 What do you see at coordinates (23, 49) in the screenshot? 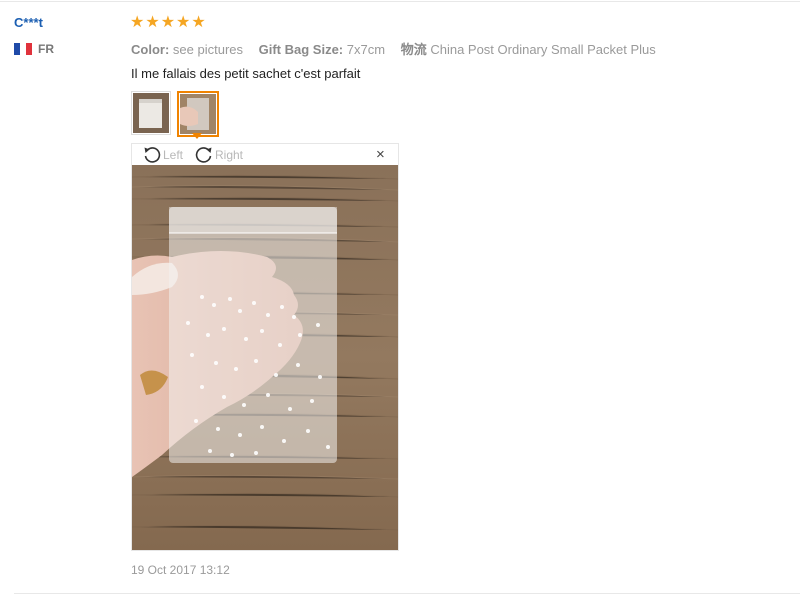
I see `france-flag-icon` at bounding box center [23, 49].